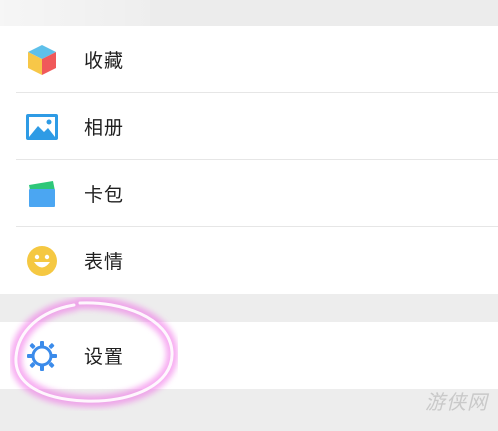  What do you see at coordinates (42, 356) in the screenshot?
I see `settings-gear-icon` at bounding box center [42, 356].